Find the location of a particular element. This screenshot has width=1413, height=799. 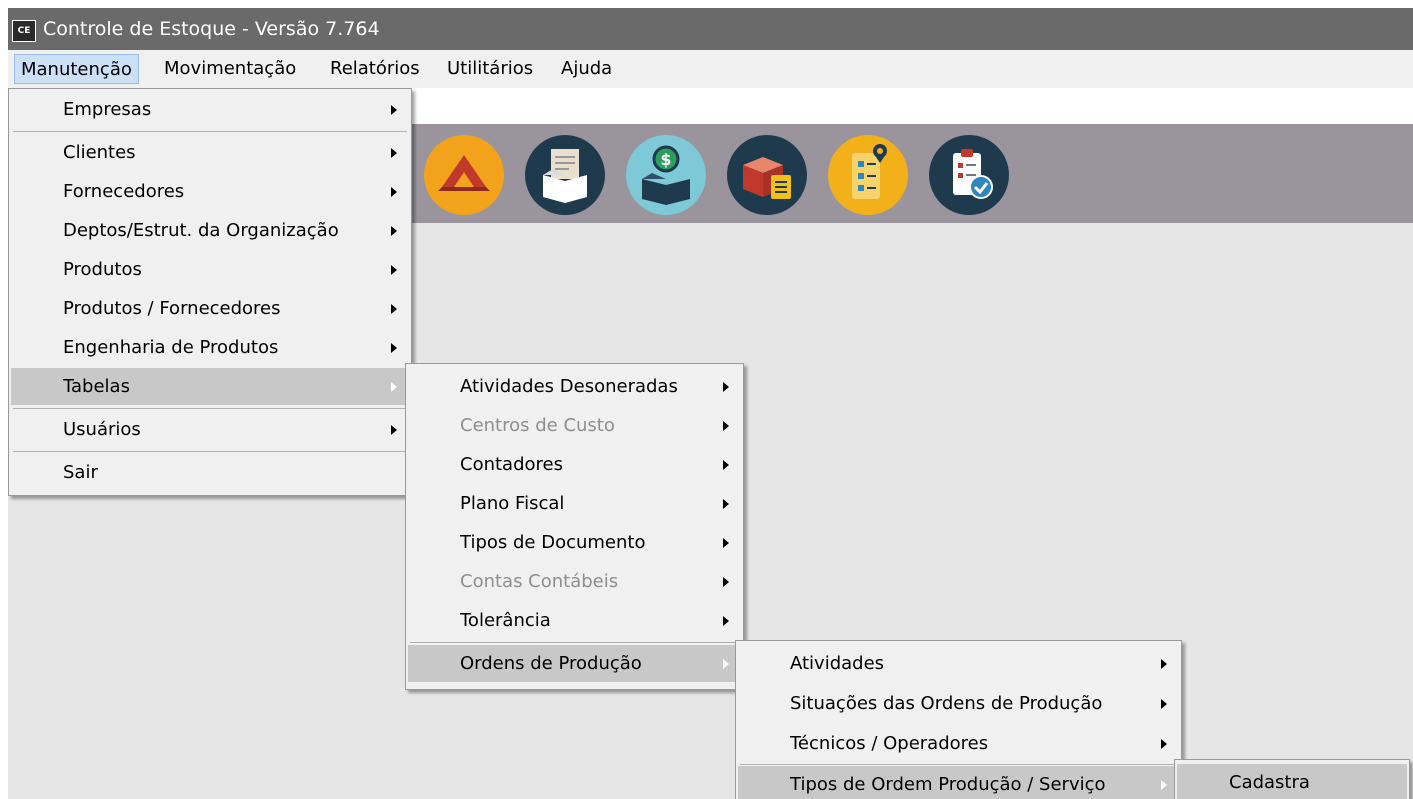

menu-item-atividades-desoneradas: Atividades Desoneradas is located at coordinates (574, 386).